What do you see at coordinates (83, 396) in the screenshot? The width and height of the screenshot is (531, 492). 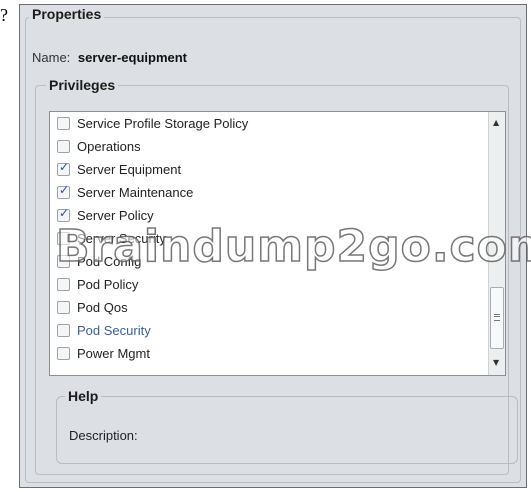 I see `help-title: Help` at bounding box center [83, 396].